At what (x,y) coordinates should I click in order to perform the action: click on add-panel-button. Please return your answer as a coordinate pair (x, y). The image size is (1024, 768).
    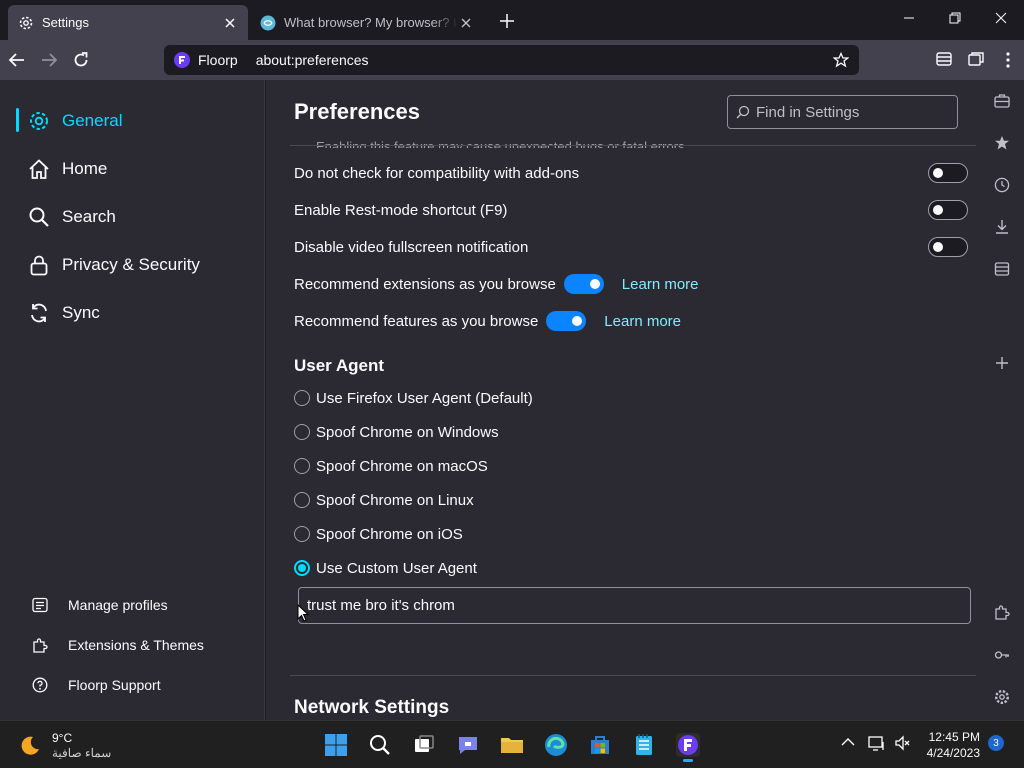
    Looking at the image, I should click on (1002, 363).